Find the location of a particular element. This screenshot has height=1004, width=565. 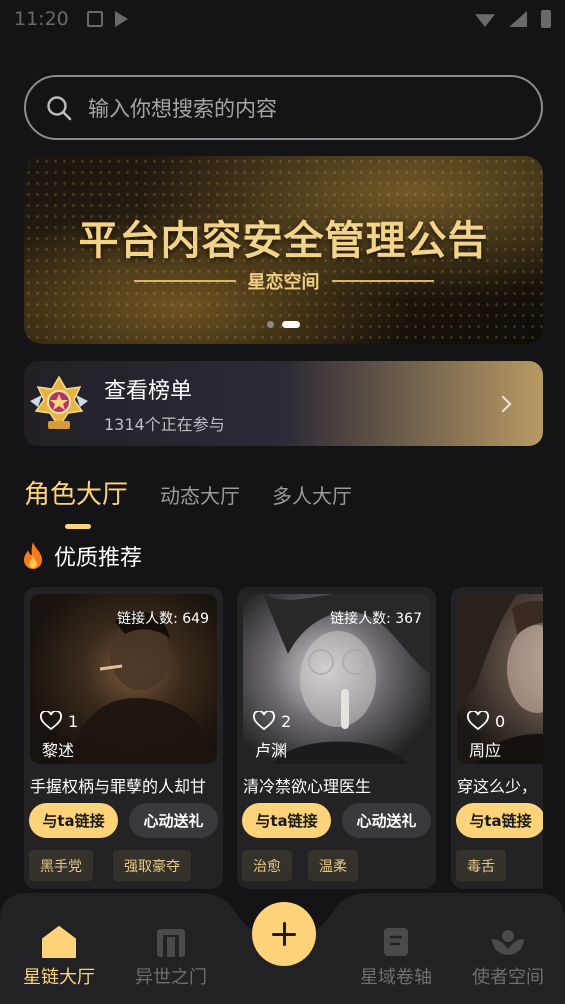

character-avatar: 链接人数: 367 2 卢渊 is located at coordinates (336, 679).